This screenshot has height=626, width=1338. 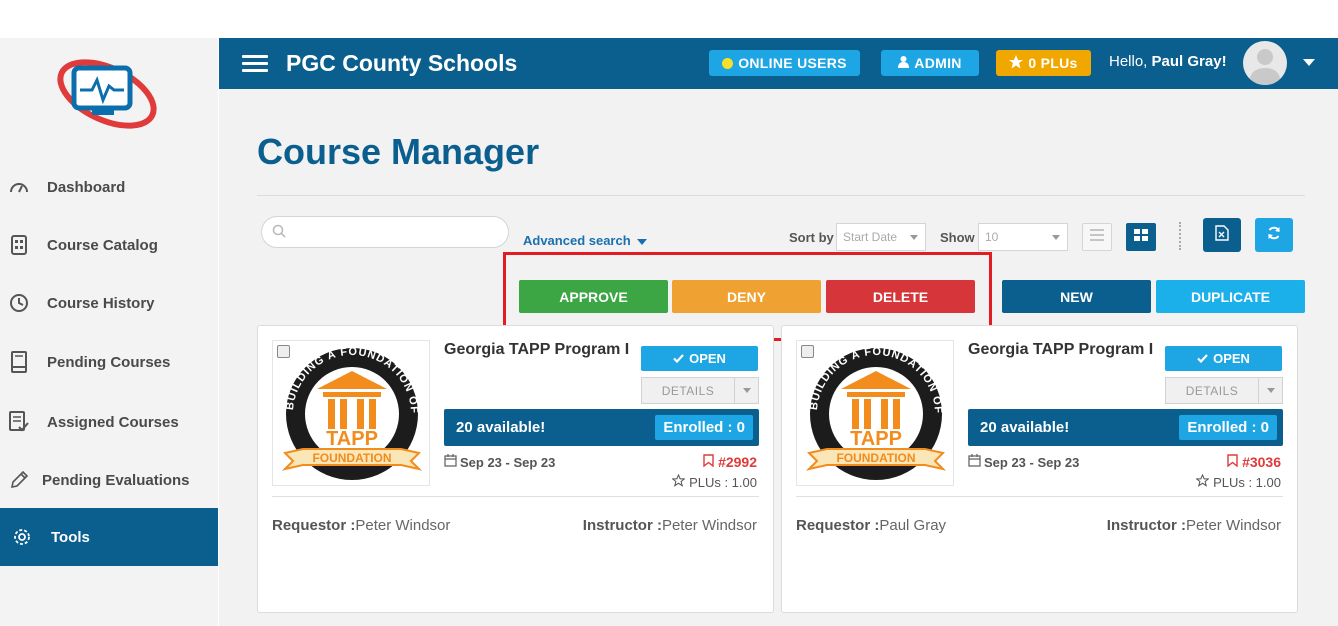 What do you see at coordinates (19, 480) in the screenshot?
I see `pencil-icon` at bounding box center [19, 480].